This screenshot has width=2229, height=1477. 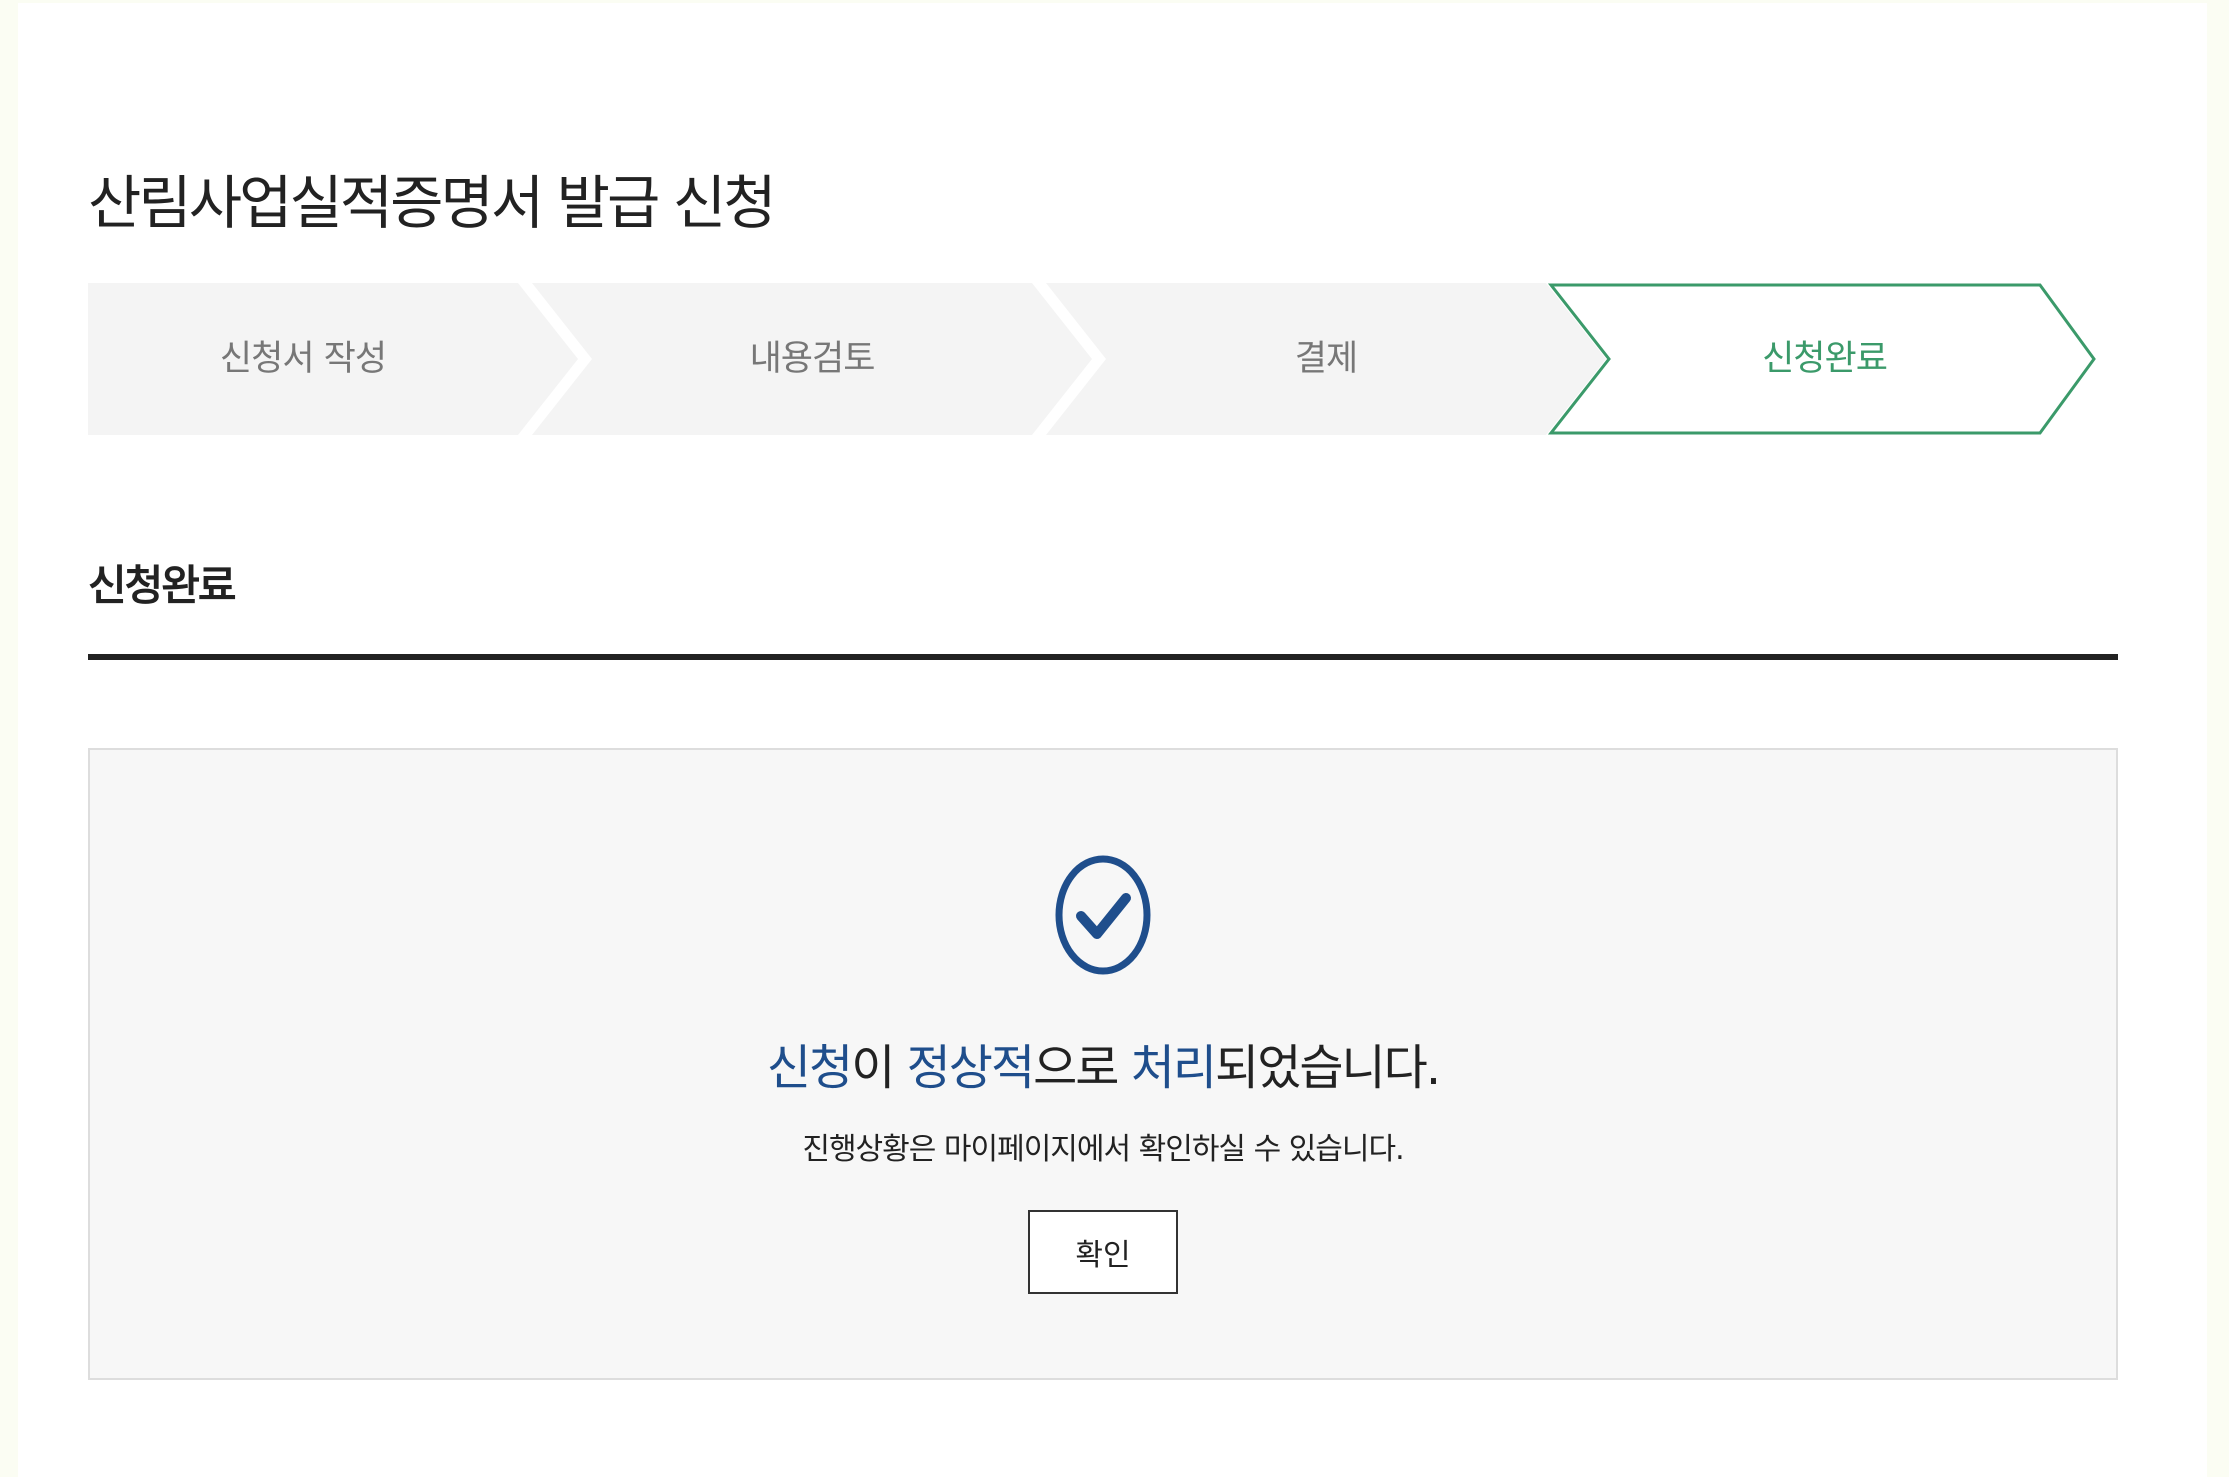 What do you see at coordinates (812, 359) in the screenshot?
I see `step-2-label: 내용검토` at bounding box center [812, 359].